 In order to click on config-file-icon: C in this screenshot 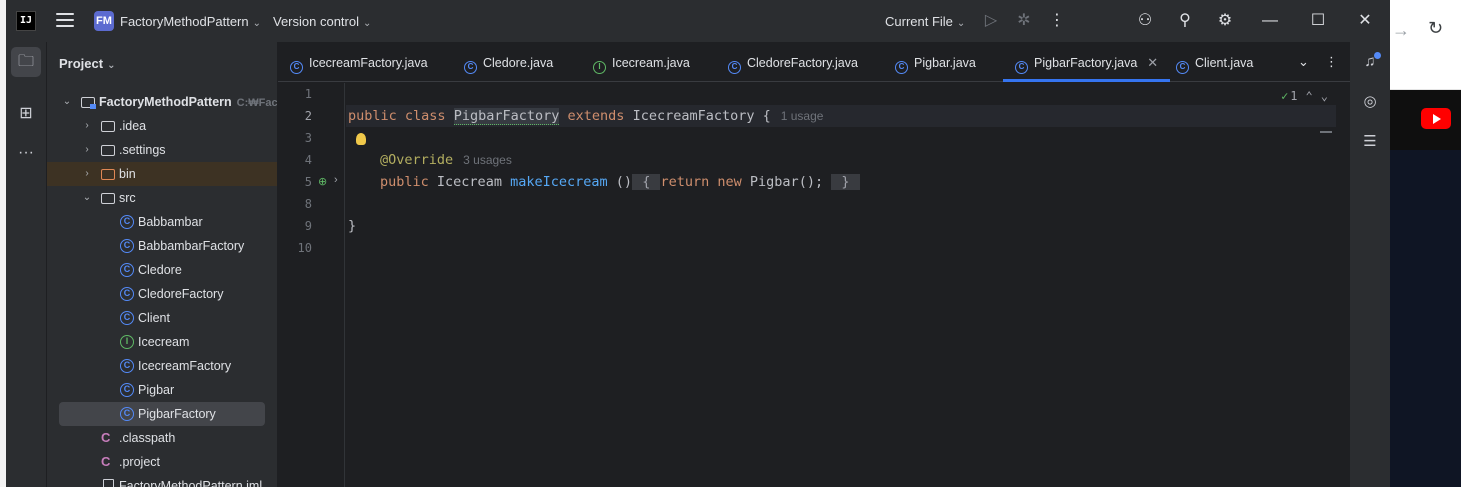, I will do `click(106, 461)`.